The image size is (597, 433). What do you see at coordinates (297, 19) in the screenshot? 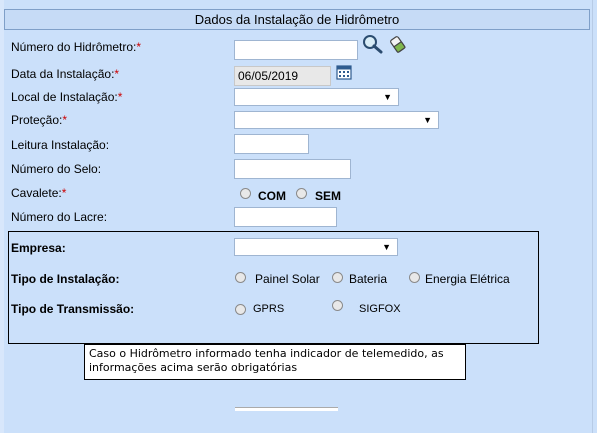
I see `form-title: Dados da Instalação de Hidrômetro` at bounding box center [297, 19].